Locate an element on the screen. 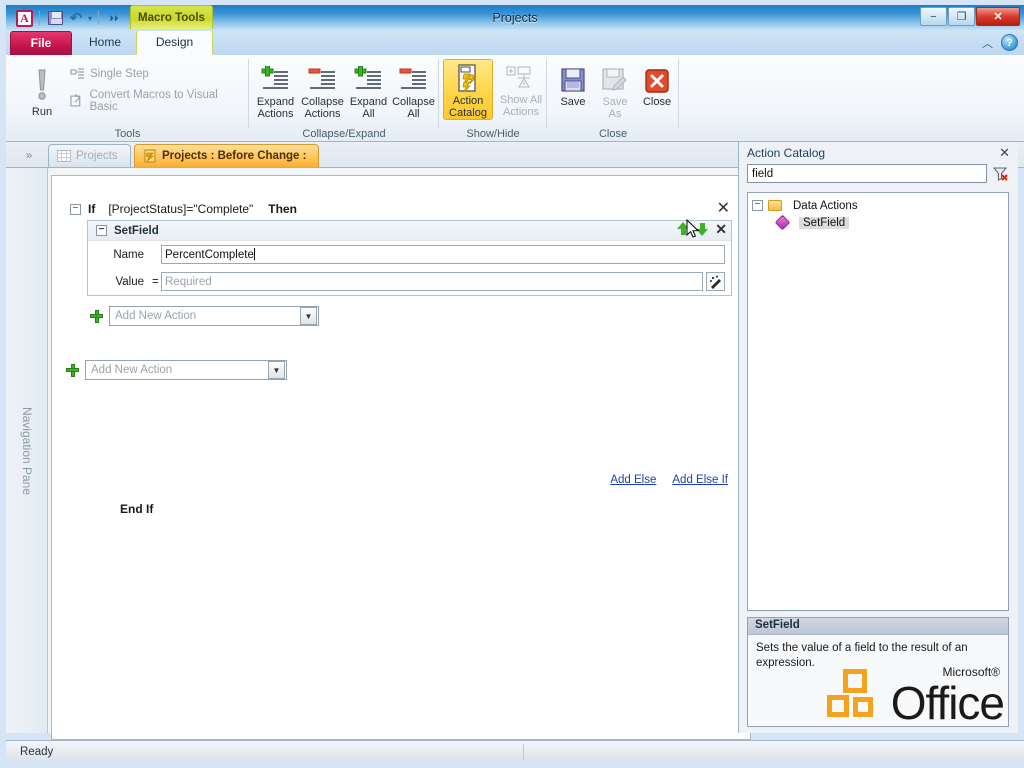 This screenshot has width=1024, height=768. ribbon-group-close-label: Close is located at coordinates (613, 134).